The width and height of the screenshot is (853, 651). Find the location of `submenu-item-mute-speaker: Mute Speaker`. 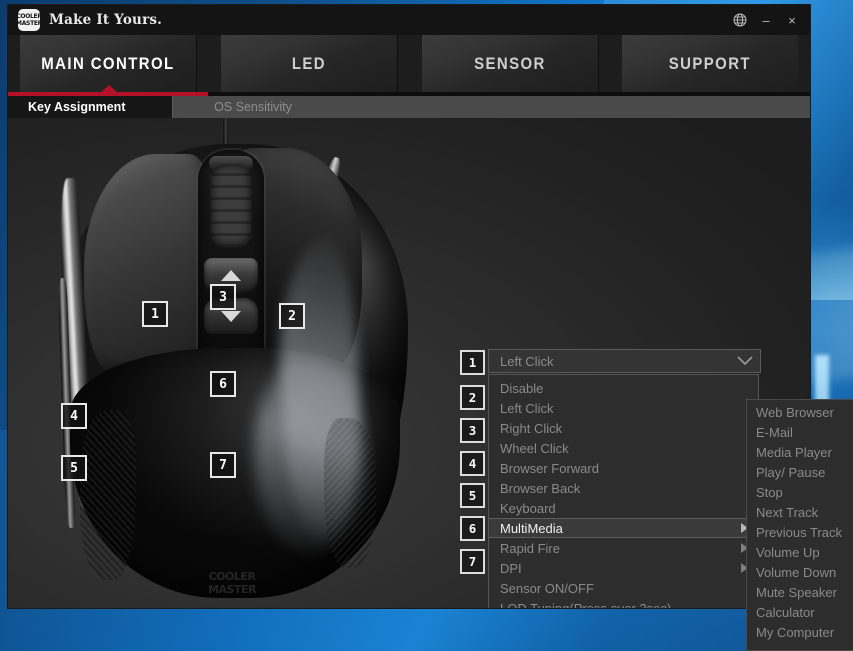

submenu-item-mute-speaker: Mute Speaker is located at coordinates (800, 592).